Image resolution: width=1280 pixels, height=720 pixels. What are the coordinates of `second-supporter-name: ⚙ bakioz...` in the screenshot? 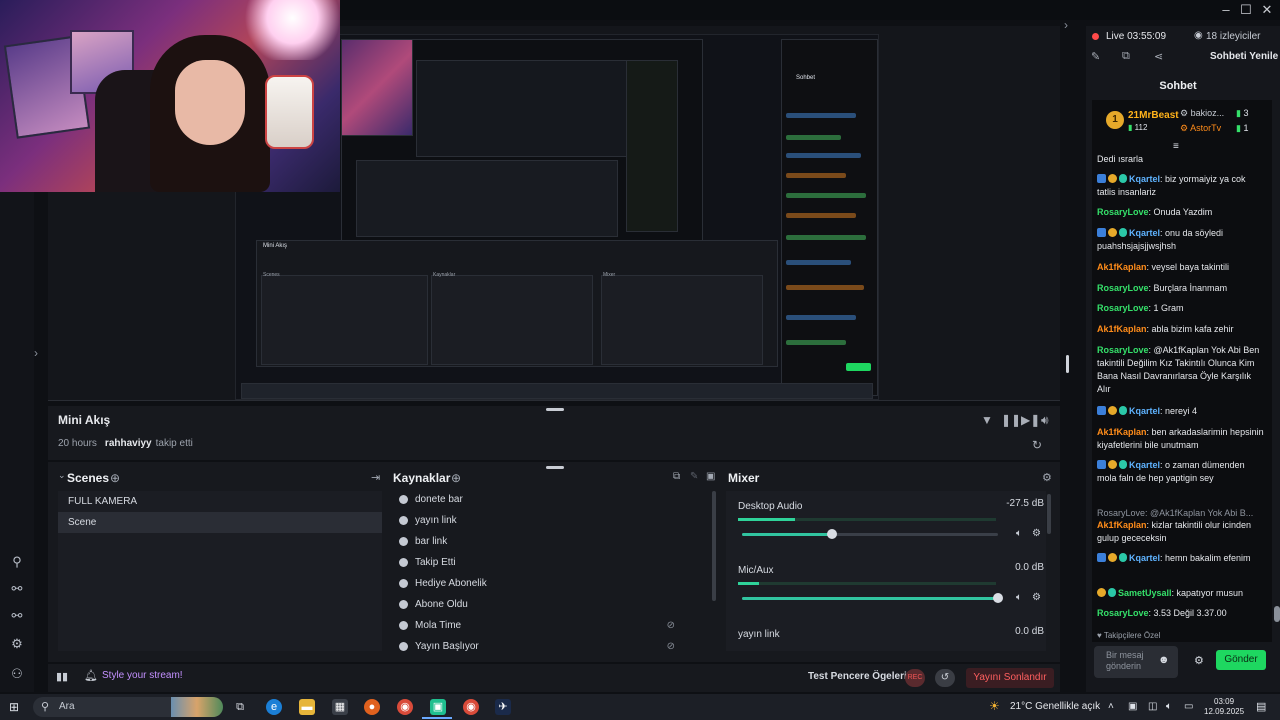 It's located at (1202, 113).